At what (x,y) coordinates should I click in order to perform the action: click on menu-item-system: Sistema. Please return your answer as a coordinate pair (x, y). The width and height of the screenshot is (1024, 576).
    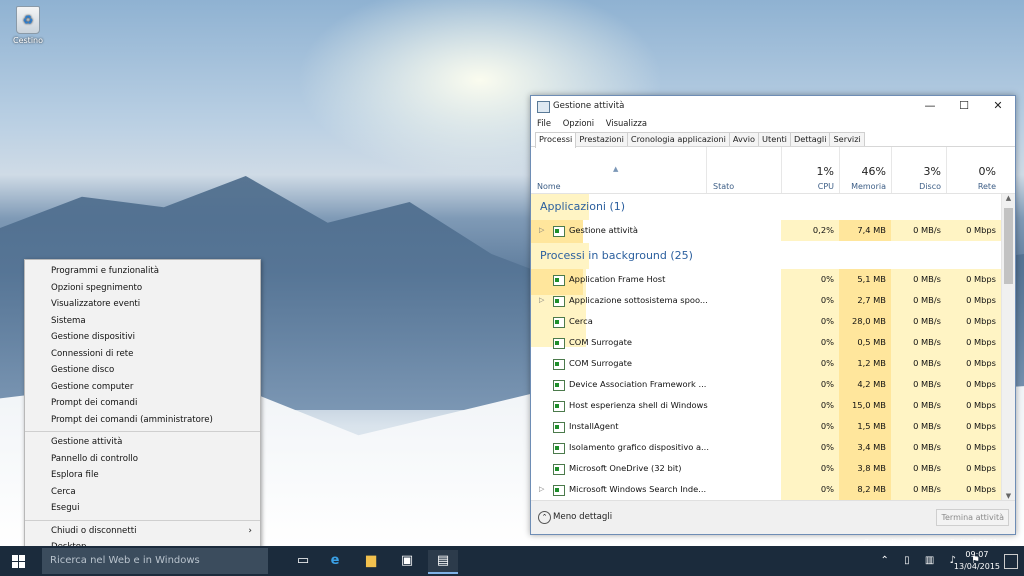
    Looking at the image, I should click on (142, 321).